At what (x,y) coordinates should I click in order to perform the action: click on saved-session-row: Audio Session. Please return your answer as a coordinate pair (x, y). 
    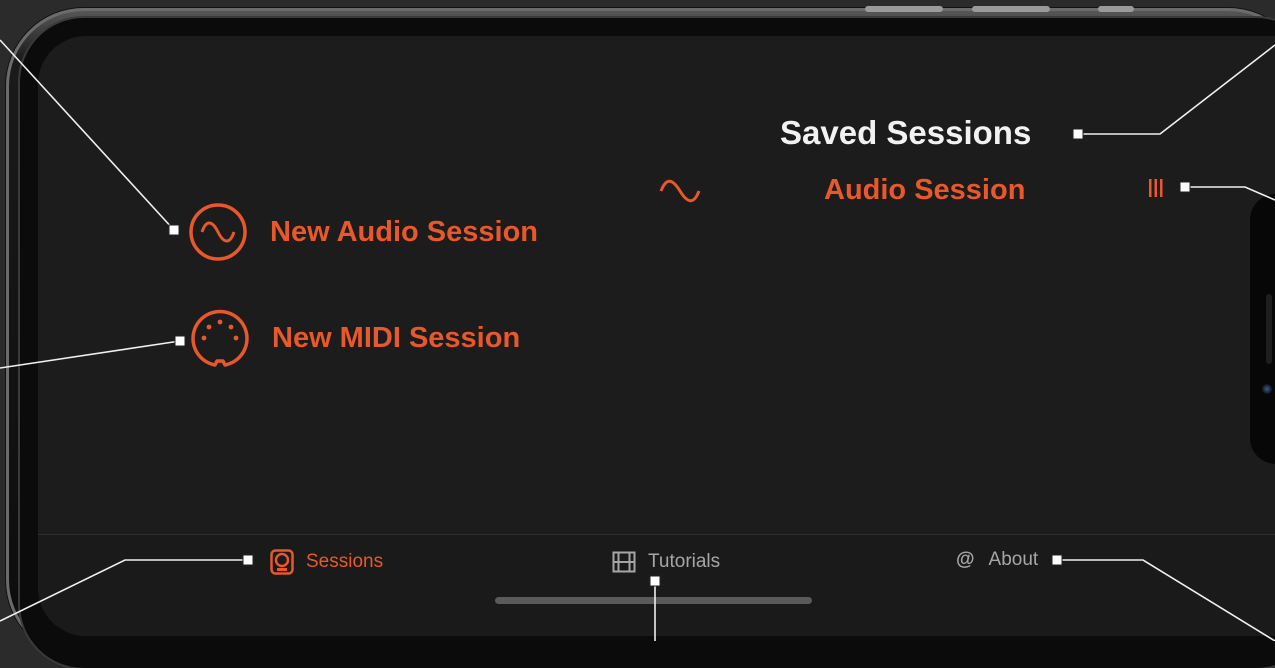
    Looking at the image, I should click on (913, 192).